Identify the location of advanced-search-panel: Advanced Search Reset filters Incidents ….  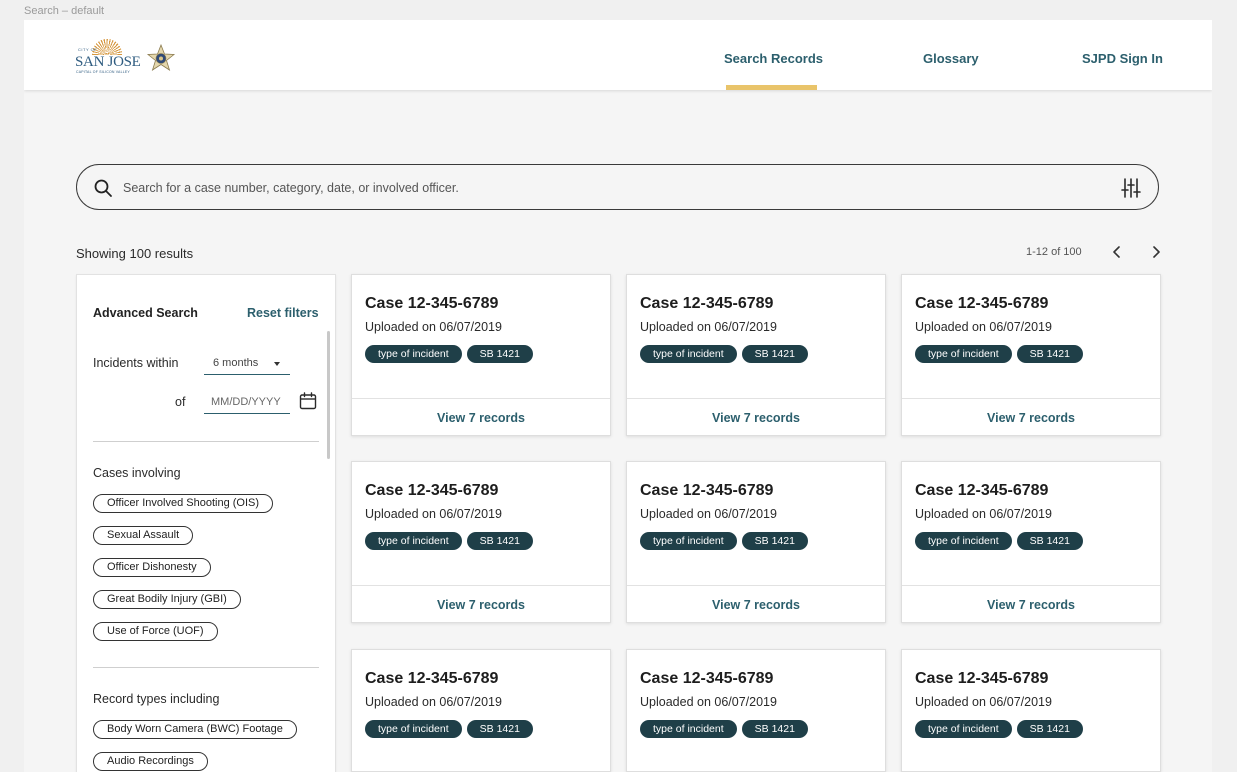
(206, 523).